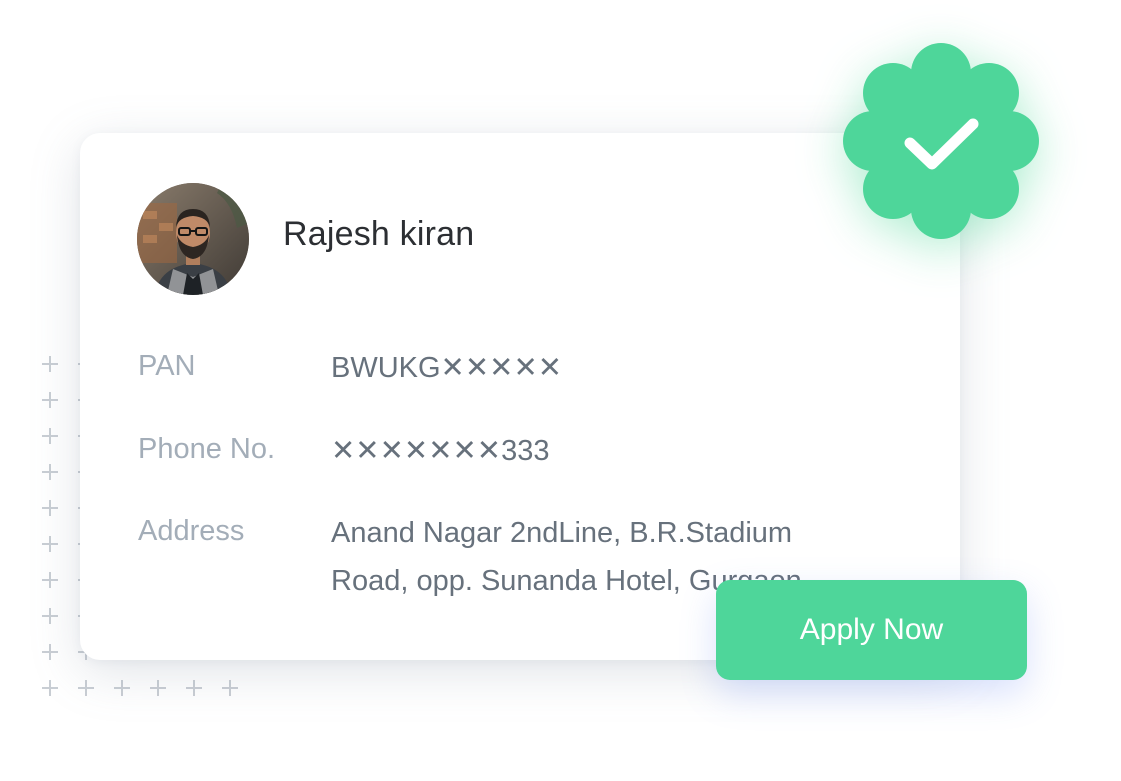 Image resolution: width=1121 pixels, height=781 pixels. I want to click on verified-badge, so click(941, 141).